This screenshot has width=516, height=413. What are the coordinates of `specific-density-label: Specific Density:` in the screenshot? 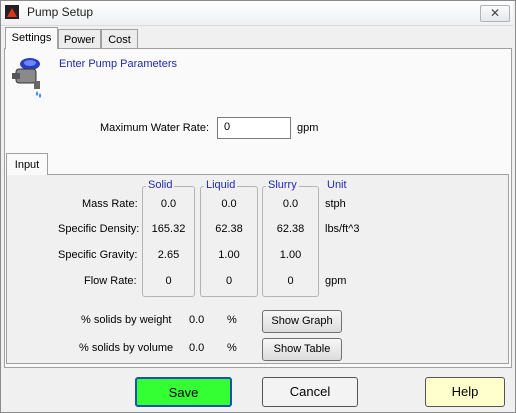 It's located at (99, 229).